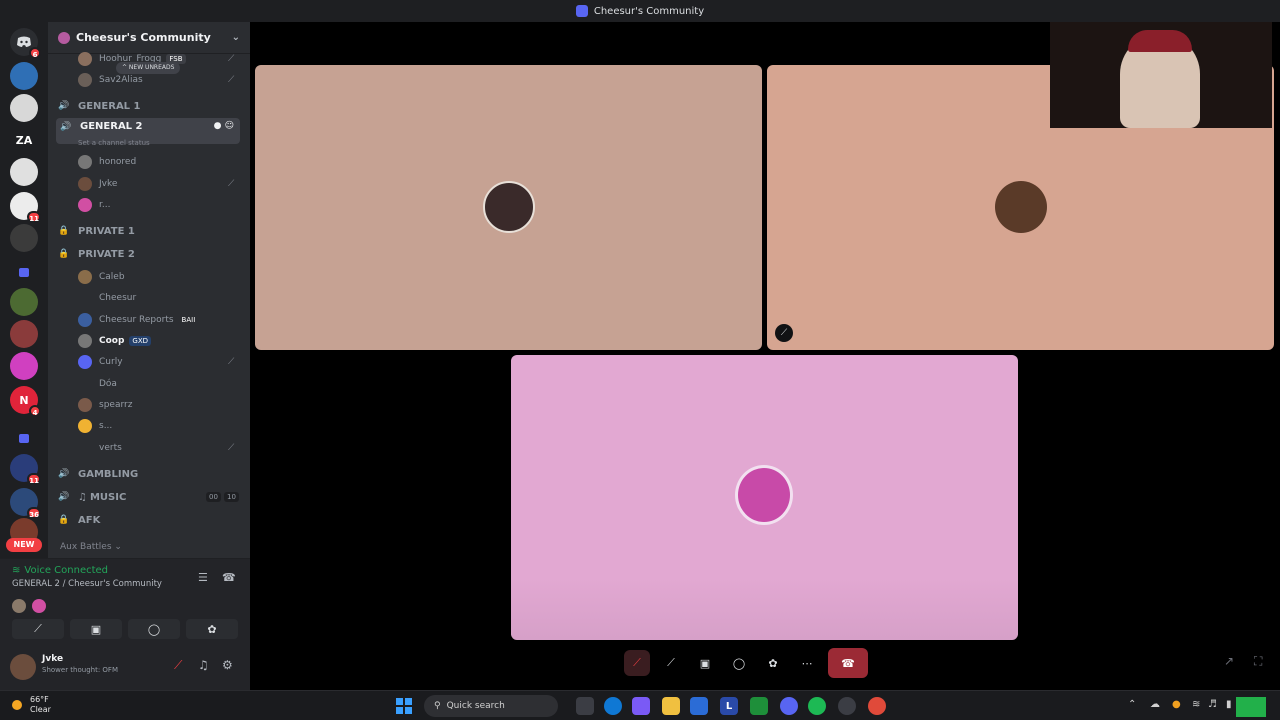  What do you see at coordinates (1258, 661) in the screenshot?
I see `fullscreen-icon: ⛶` at bounding box center [1258, 661].